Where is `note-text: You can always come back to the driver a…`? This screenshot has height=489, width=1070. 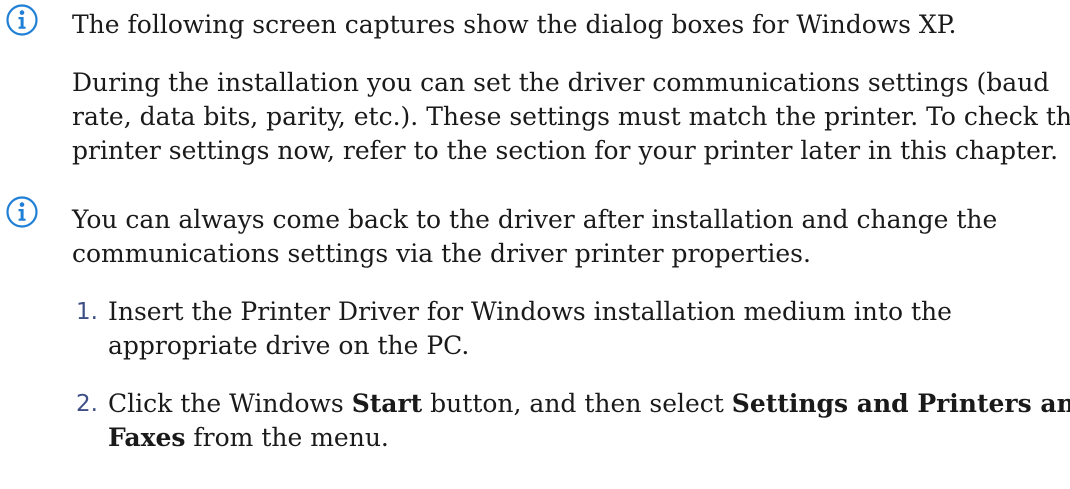 note-text: You can always come back to the driver a… is located at coordinates (535, 219).